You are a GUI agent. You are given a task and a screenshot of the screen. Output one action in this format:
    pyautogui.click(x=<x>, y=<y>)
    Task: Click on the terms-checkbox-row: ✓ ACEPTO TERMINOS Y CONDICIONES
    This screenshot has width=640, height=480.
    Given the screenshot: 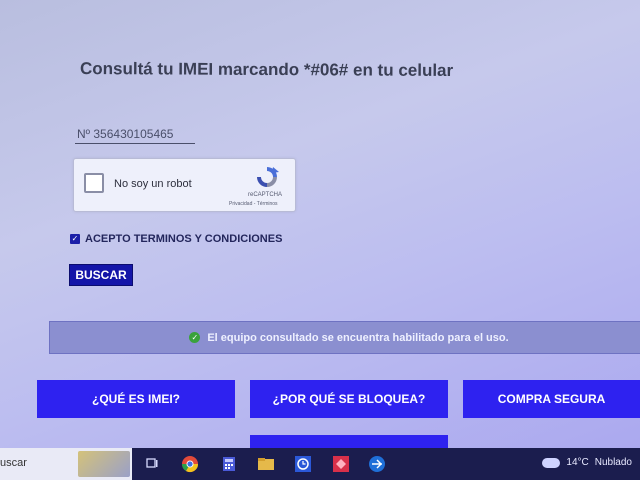 What is the action you would take?
    pyautogui.click(x=176, y=239)
    